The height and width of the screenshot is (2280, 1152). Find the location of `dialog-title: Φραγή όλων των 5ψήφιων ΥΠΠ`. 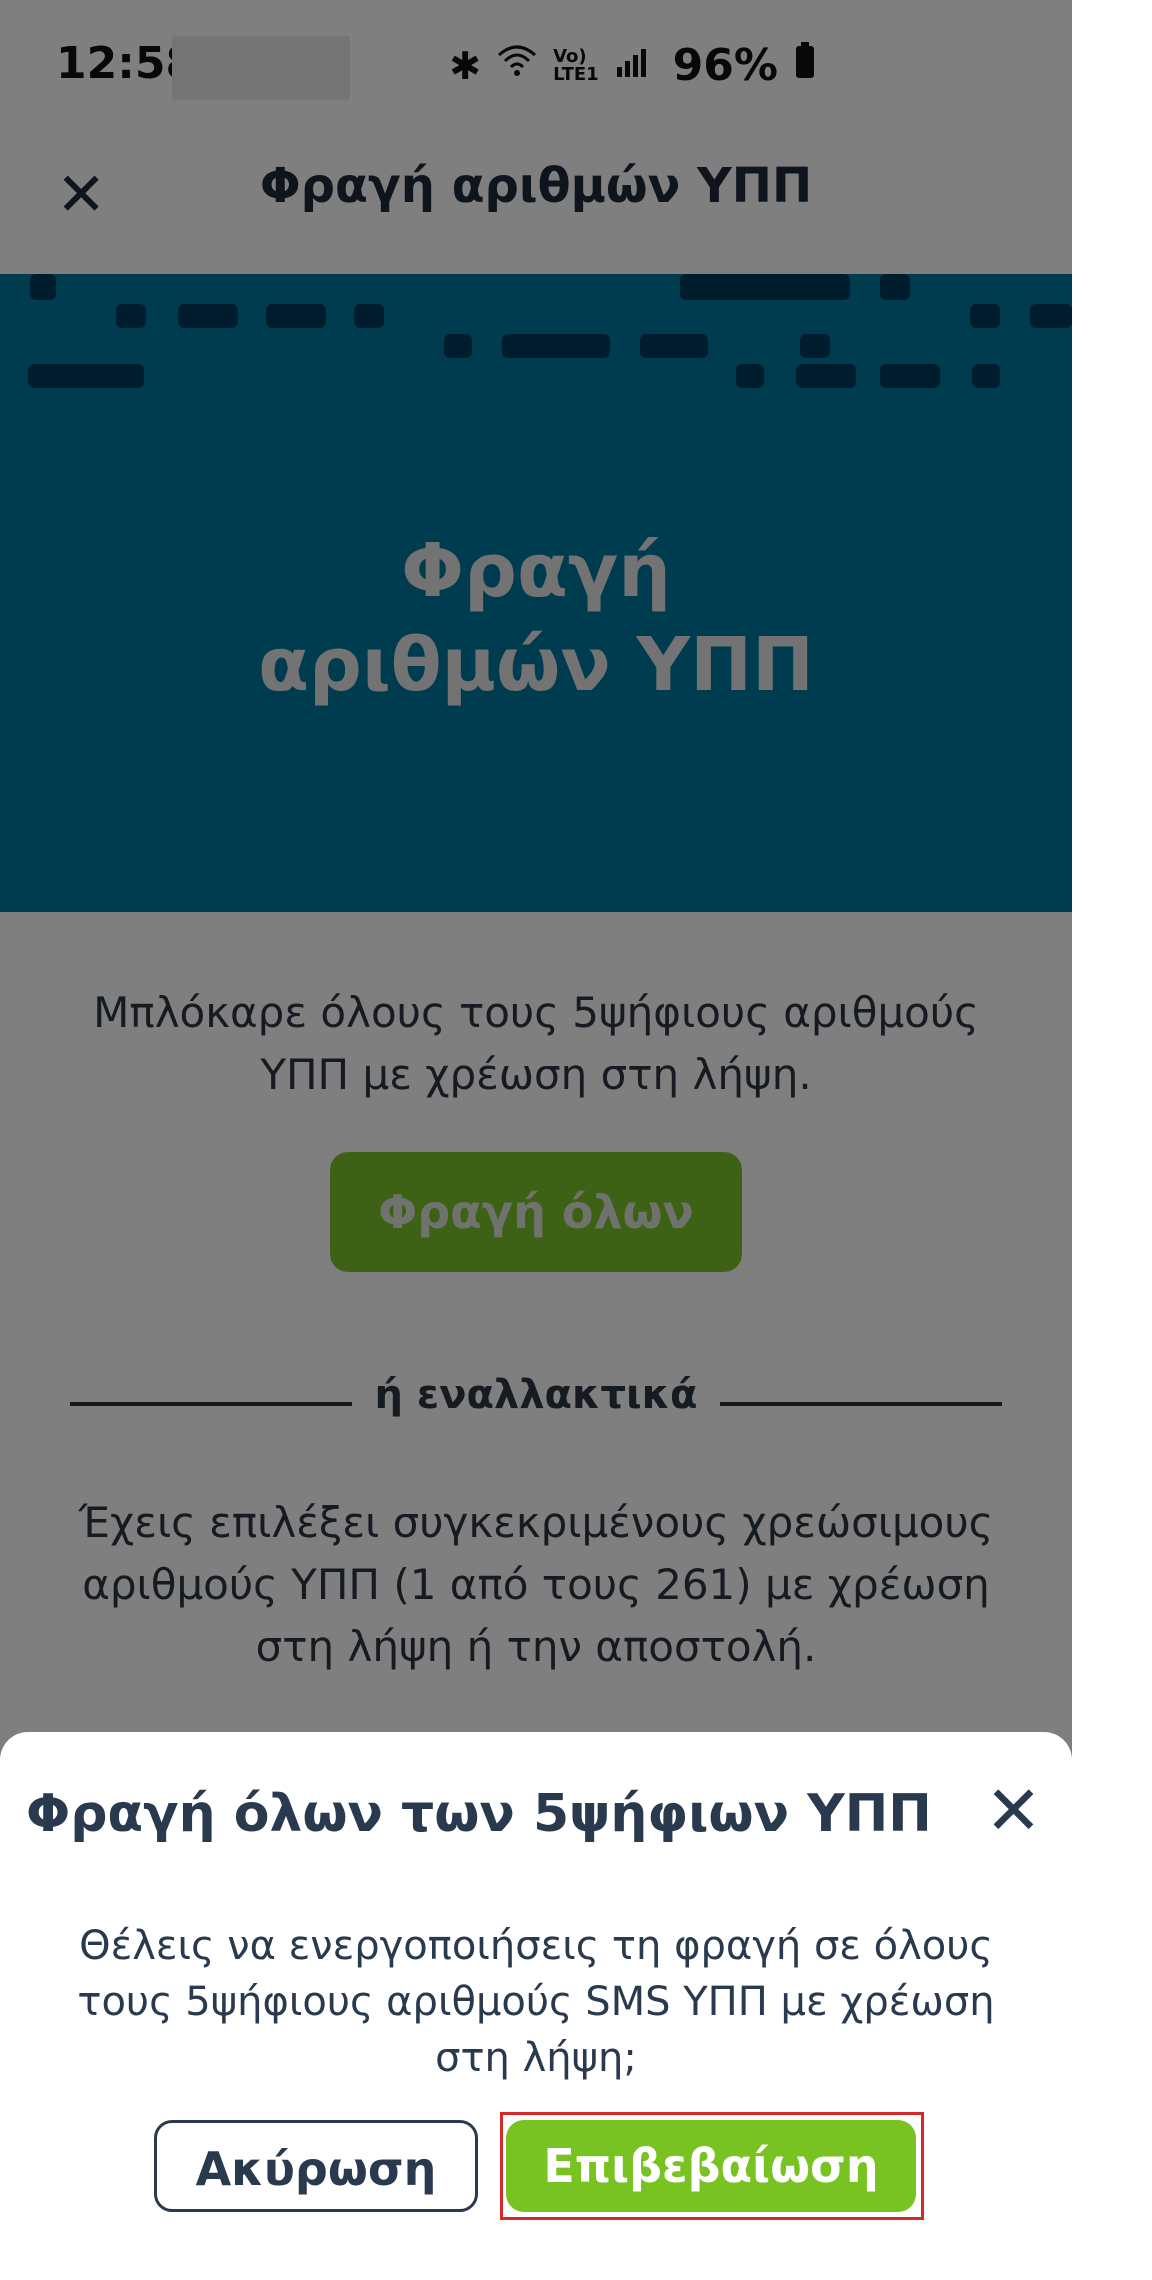

dialog-title: Φραγή όλων των 5ψήφιων ΥΠΠ is located at coordinates (479, 1814).